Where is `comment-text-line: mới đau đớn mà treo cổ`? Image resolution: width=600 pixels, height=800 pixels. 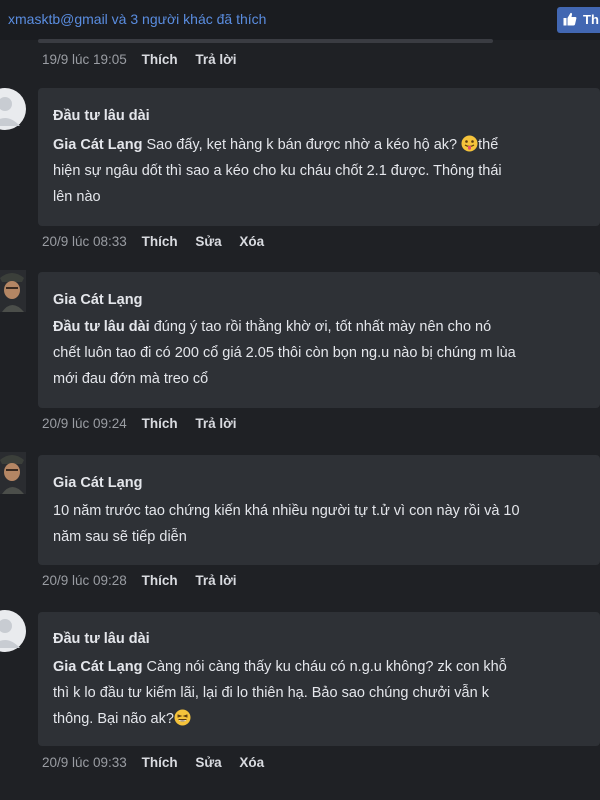 comment-text-line: mới đau đớn mà treo cổ is located at coordinates (131, 379).